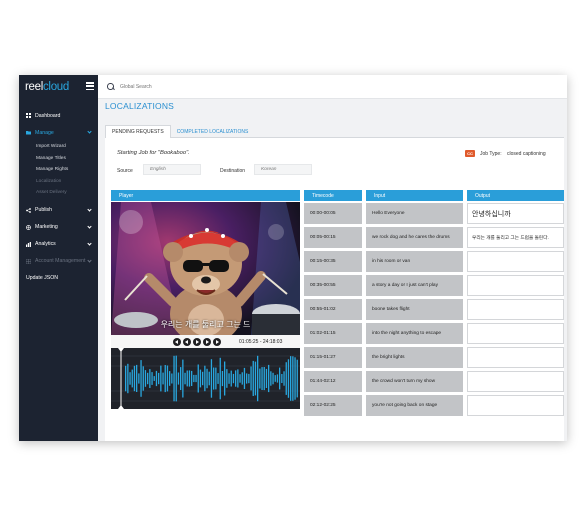 The width and height of the screenshot is (586, 516). I want to click on input-cell: into the night anything to escape, so click(414, 333).